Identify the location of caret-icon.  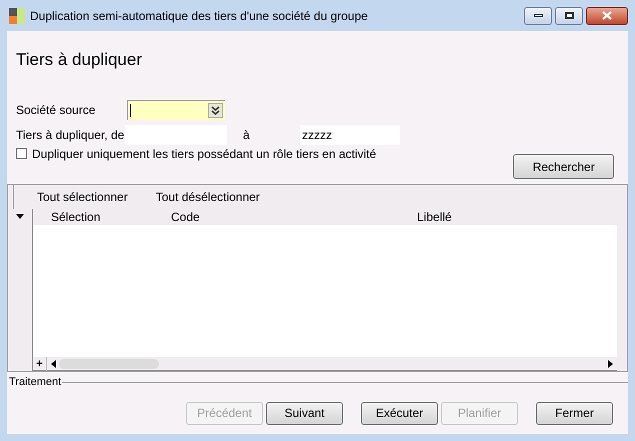
(20, 216).